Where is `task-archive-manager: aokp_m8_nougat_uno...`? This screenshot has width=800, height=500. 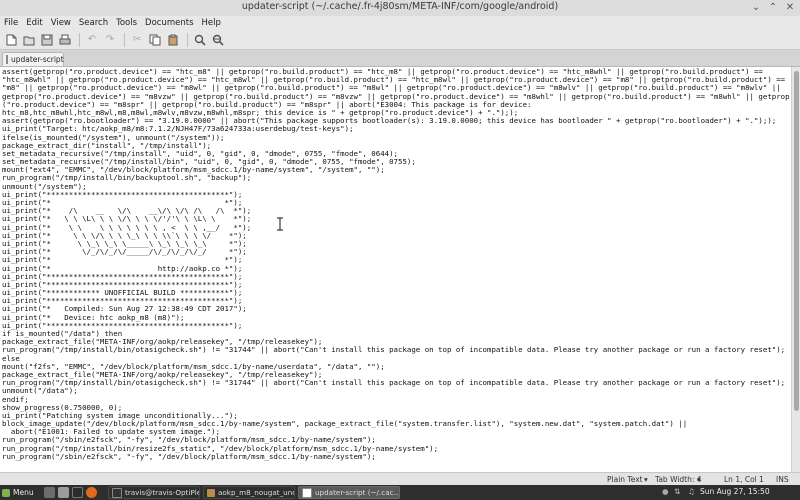 task-archive-manager: aokp_m8_nougat_uno... is located at coordinates (249, 492).